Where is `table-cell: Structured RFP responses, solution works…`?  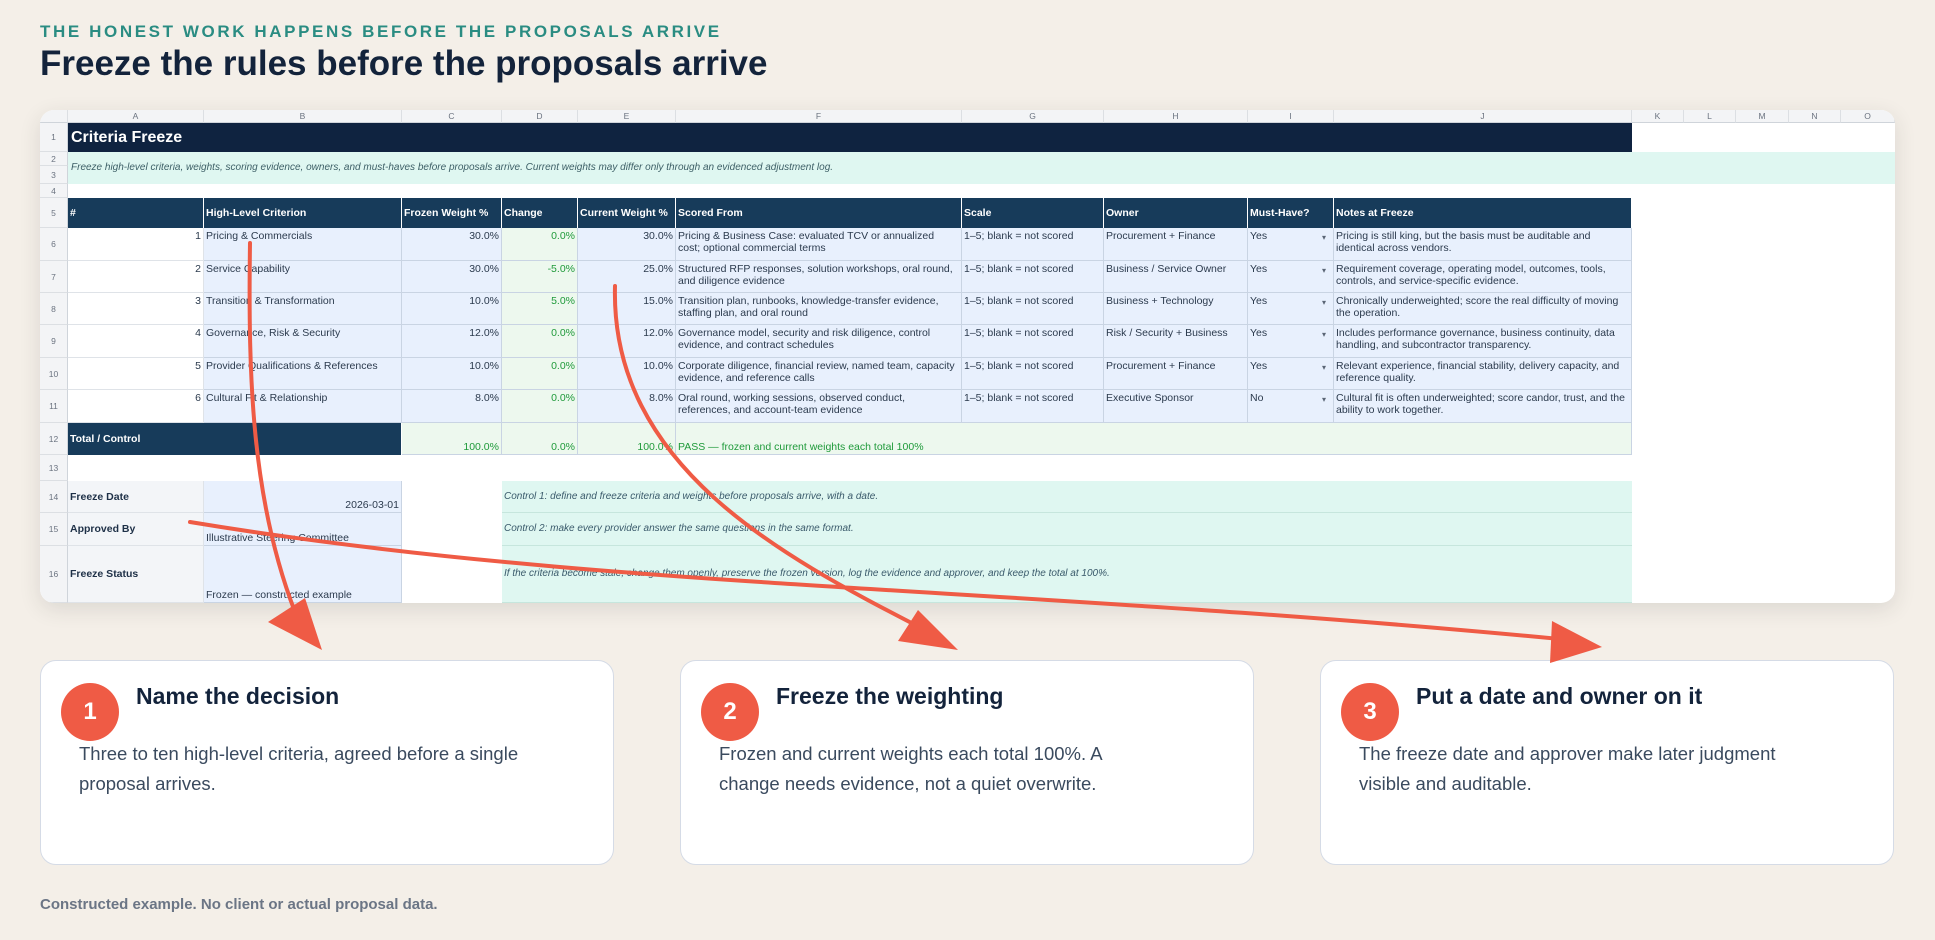
table-cell: Structured RFP responses, solution works… is located at coordinates (819, 277).